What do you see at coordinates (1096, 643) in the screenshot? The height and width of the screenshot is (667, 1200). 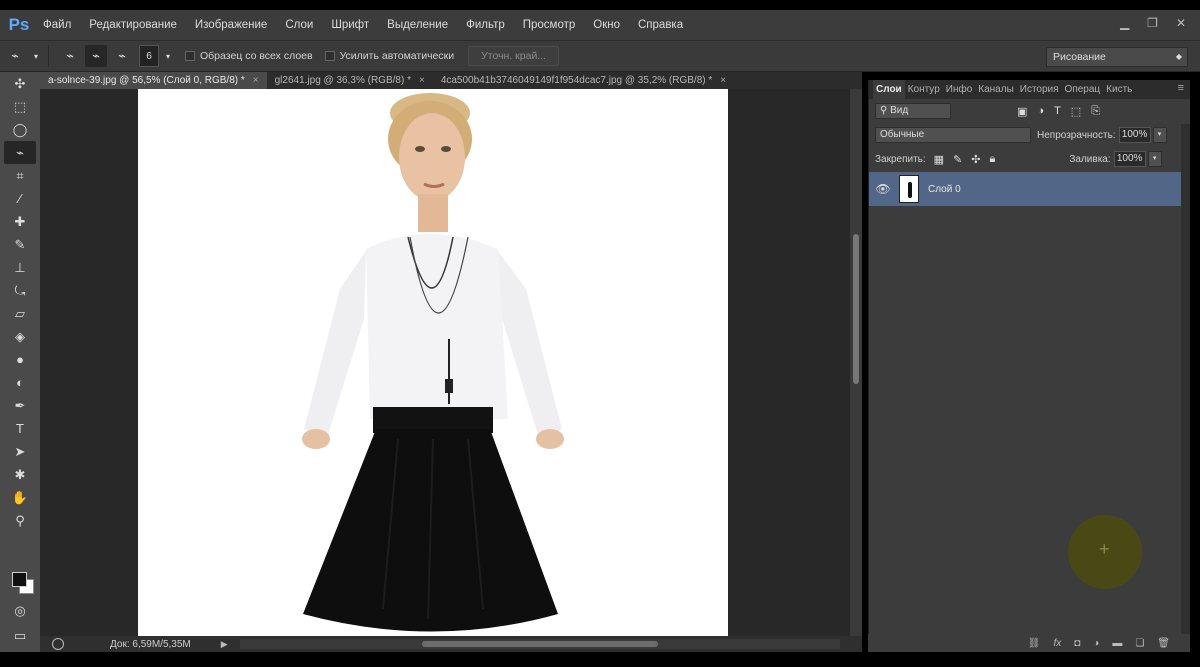 I see `adjustment-layer-icon: ◑` at bounding box center [1096, 643].